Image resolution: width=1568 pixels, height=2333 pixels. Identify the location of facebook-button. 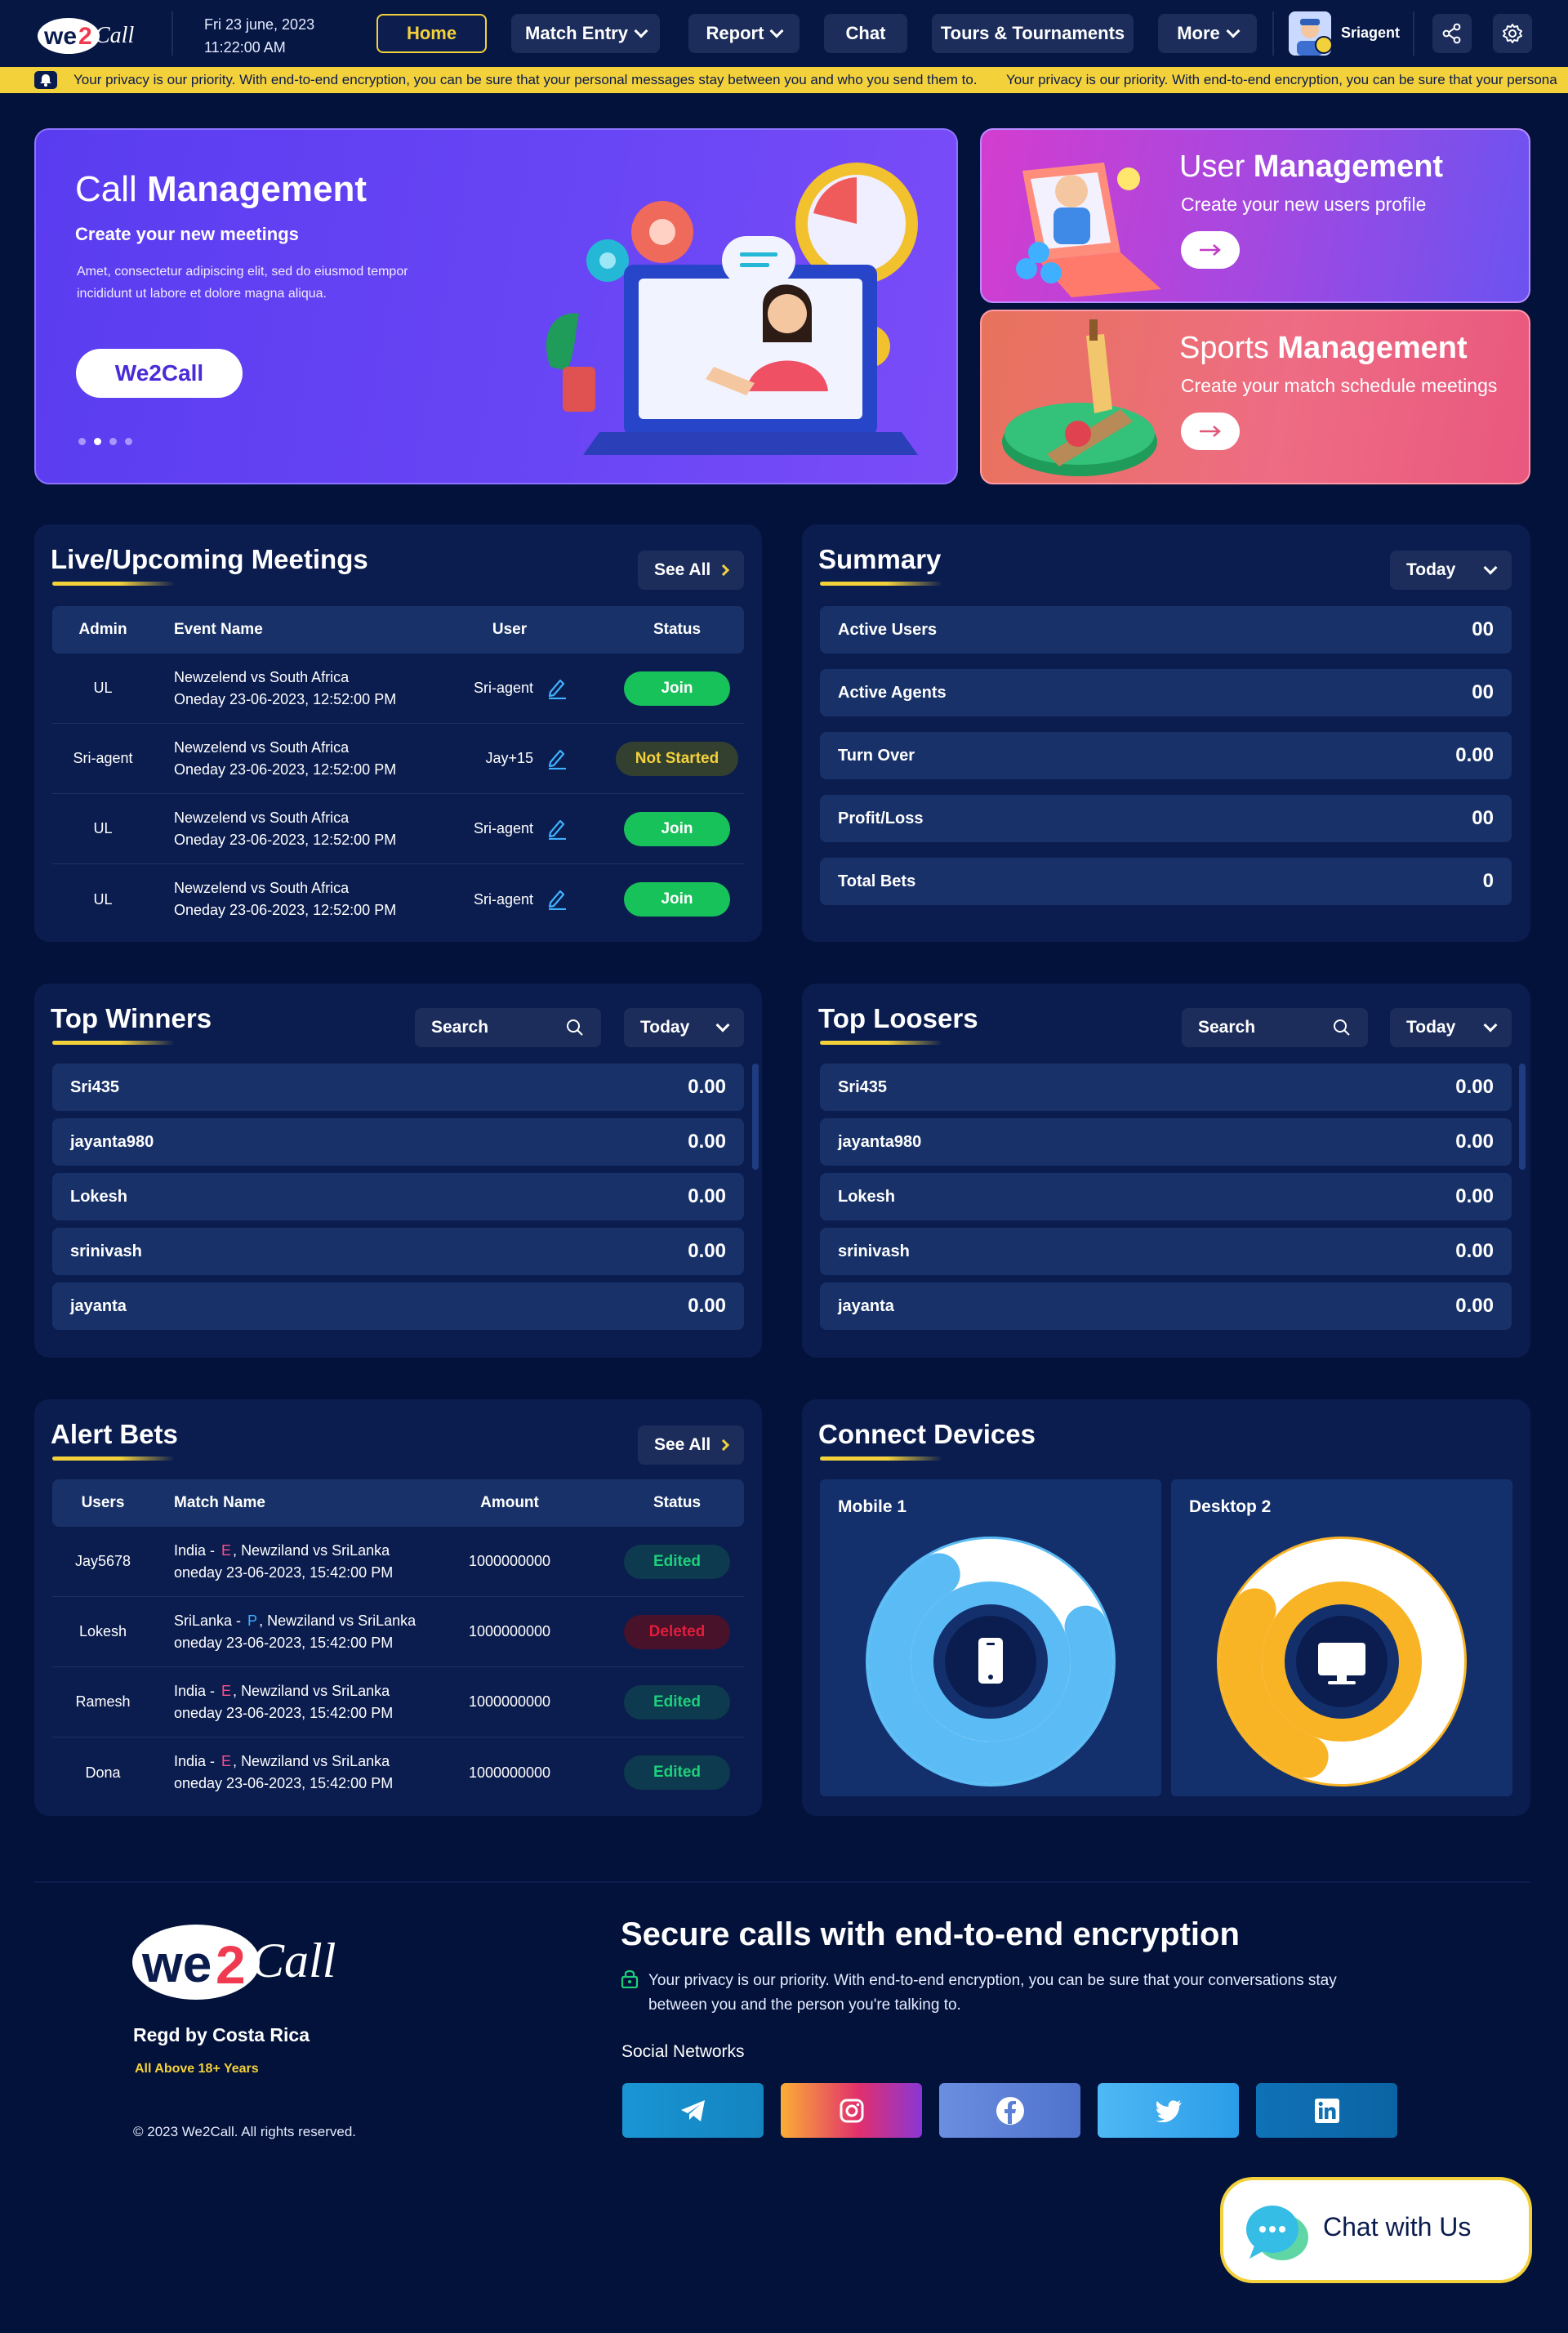
(1009, 2110).